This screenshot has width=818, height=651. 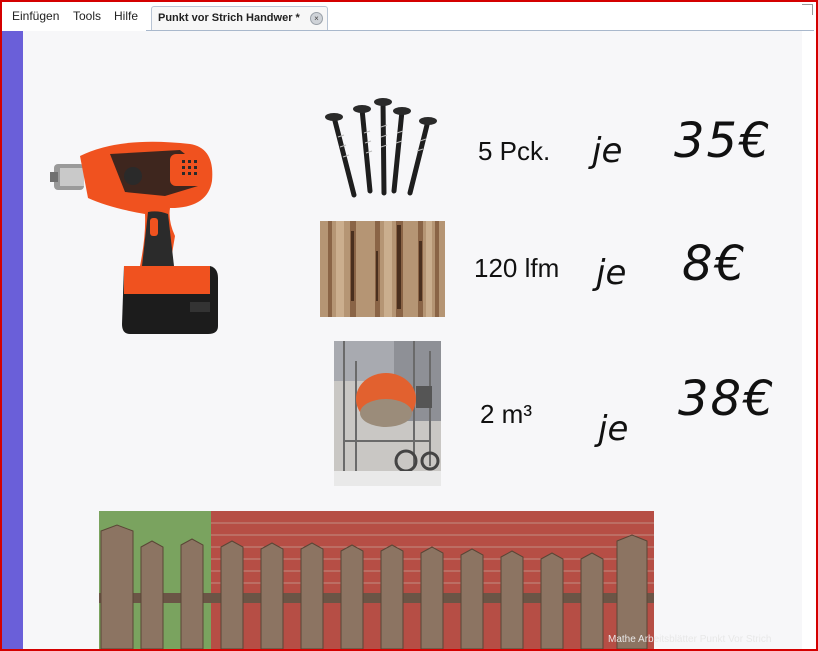 What do you see at coordinates (613, 429) in the screenshot?
I see `je-row-3: je` at bounding box center [613, 429].